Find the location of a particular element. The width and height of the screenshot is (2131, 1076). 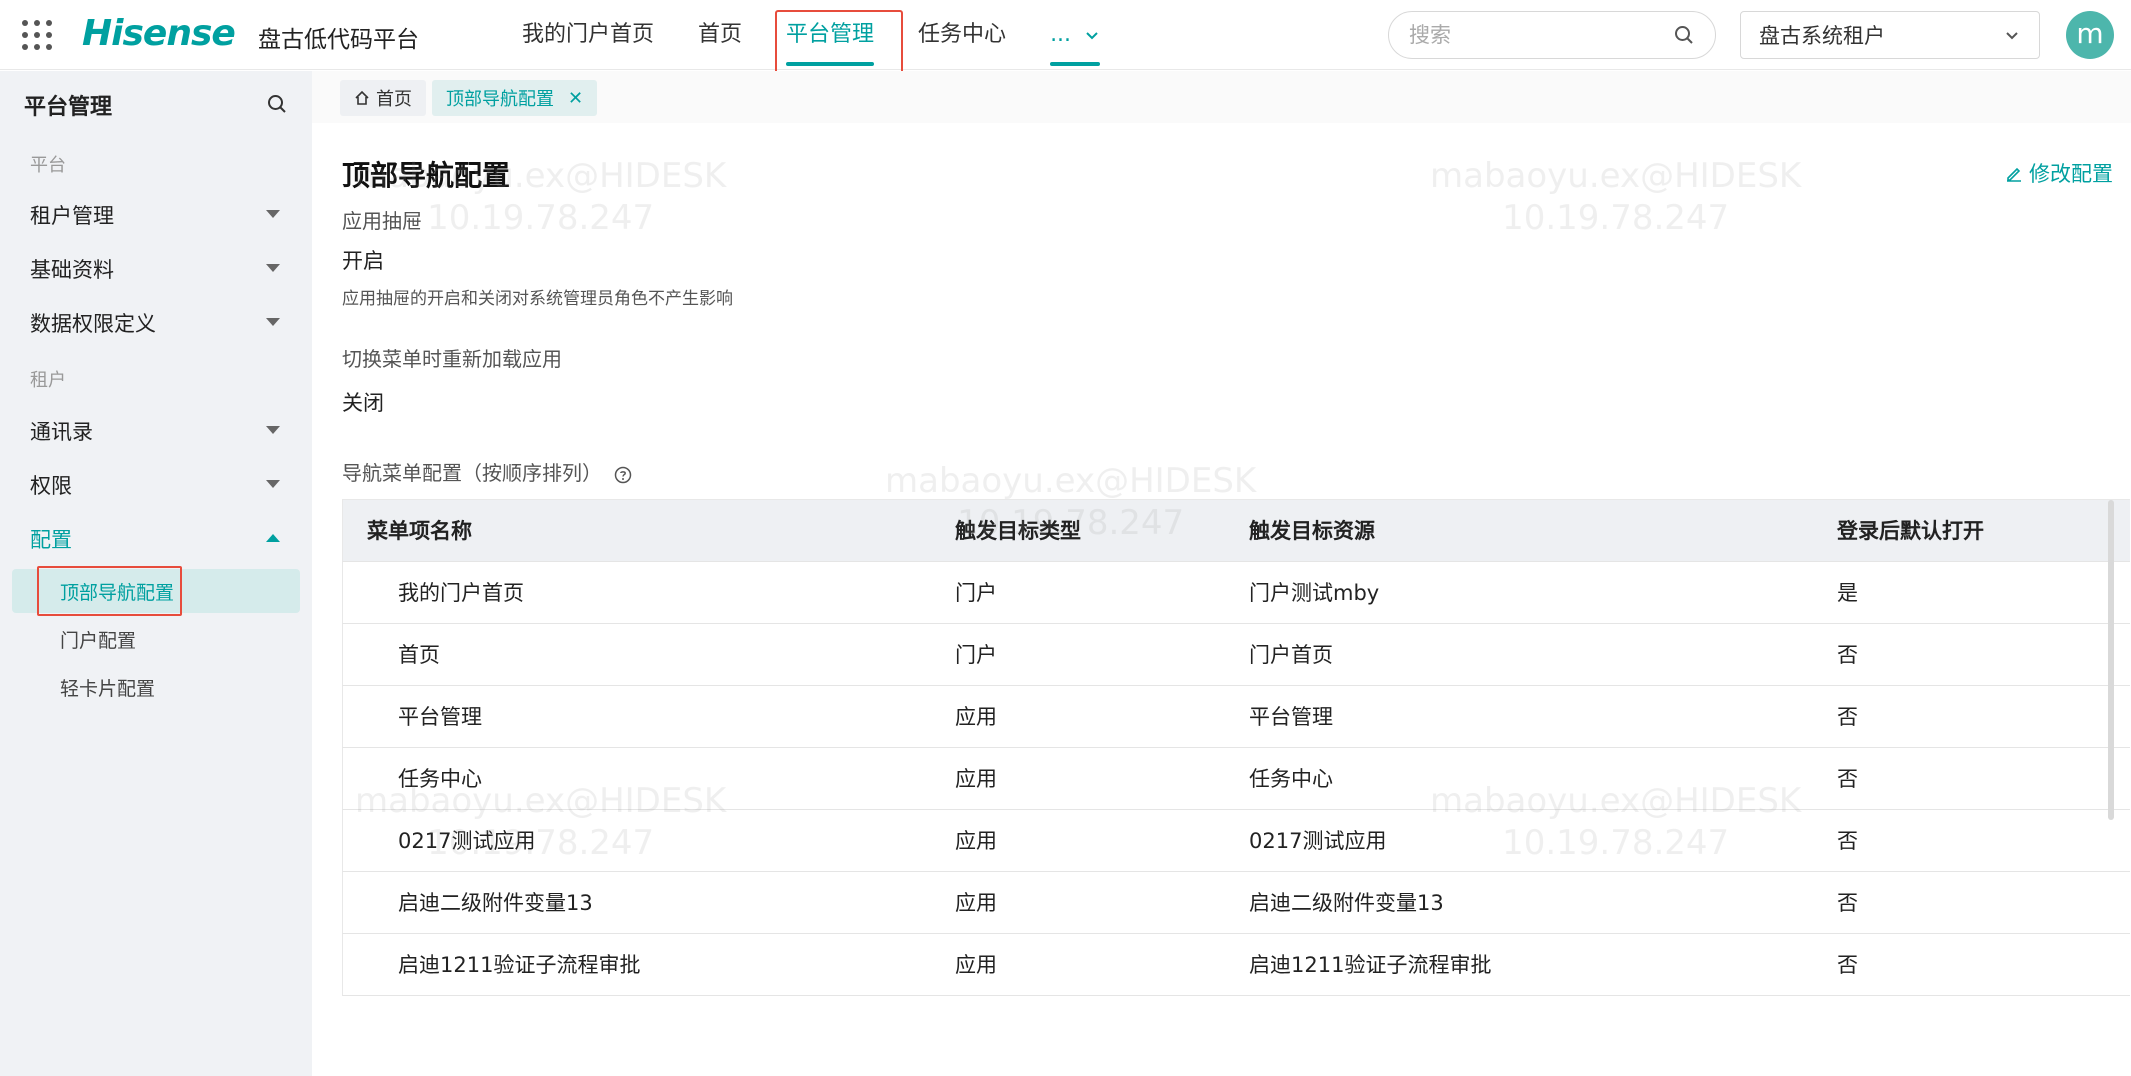

sidebar-item-label: 权限 is located at coordinates (51, 486).